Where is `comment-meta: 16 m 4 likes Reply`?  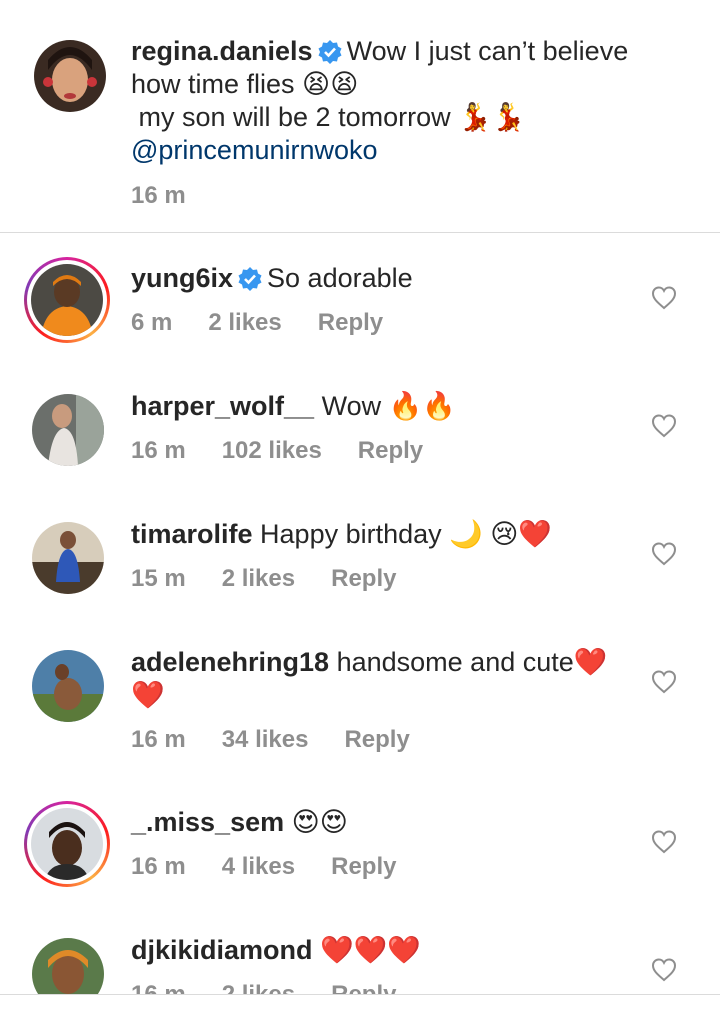 comment-meta: 16 m 4 likes Reply is located at coordinates (281, 867).